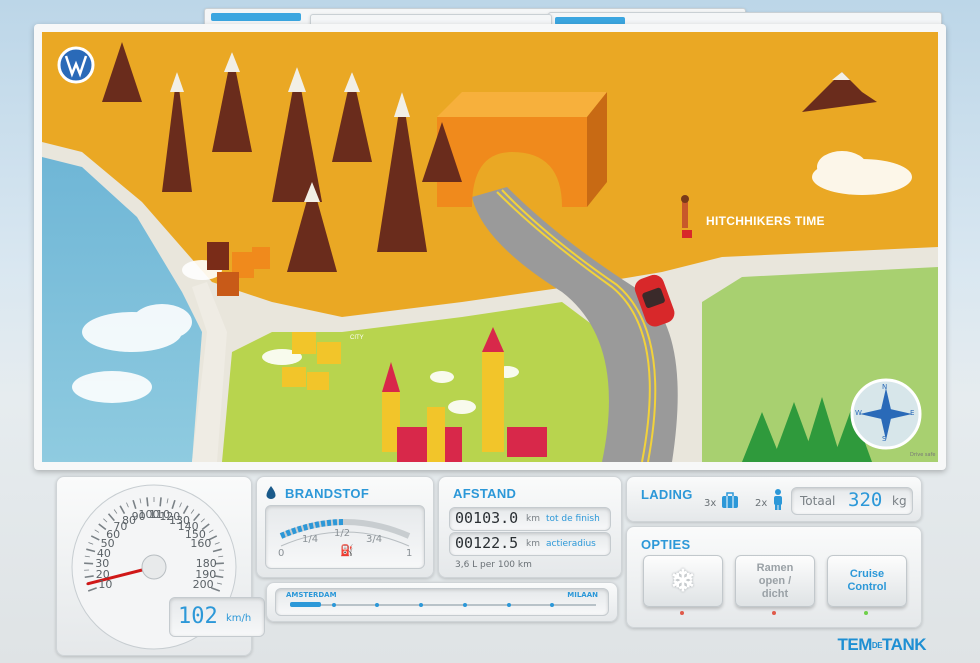 The height and width of the screenshot is (663, 980). What do you see at coordinates (582, 595) in the screenshot?
I see `route-end-label: MILAAN` at bounding box center [582, 595].